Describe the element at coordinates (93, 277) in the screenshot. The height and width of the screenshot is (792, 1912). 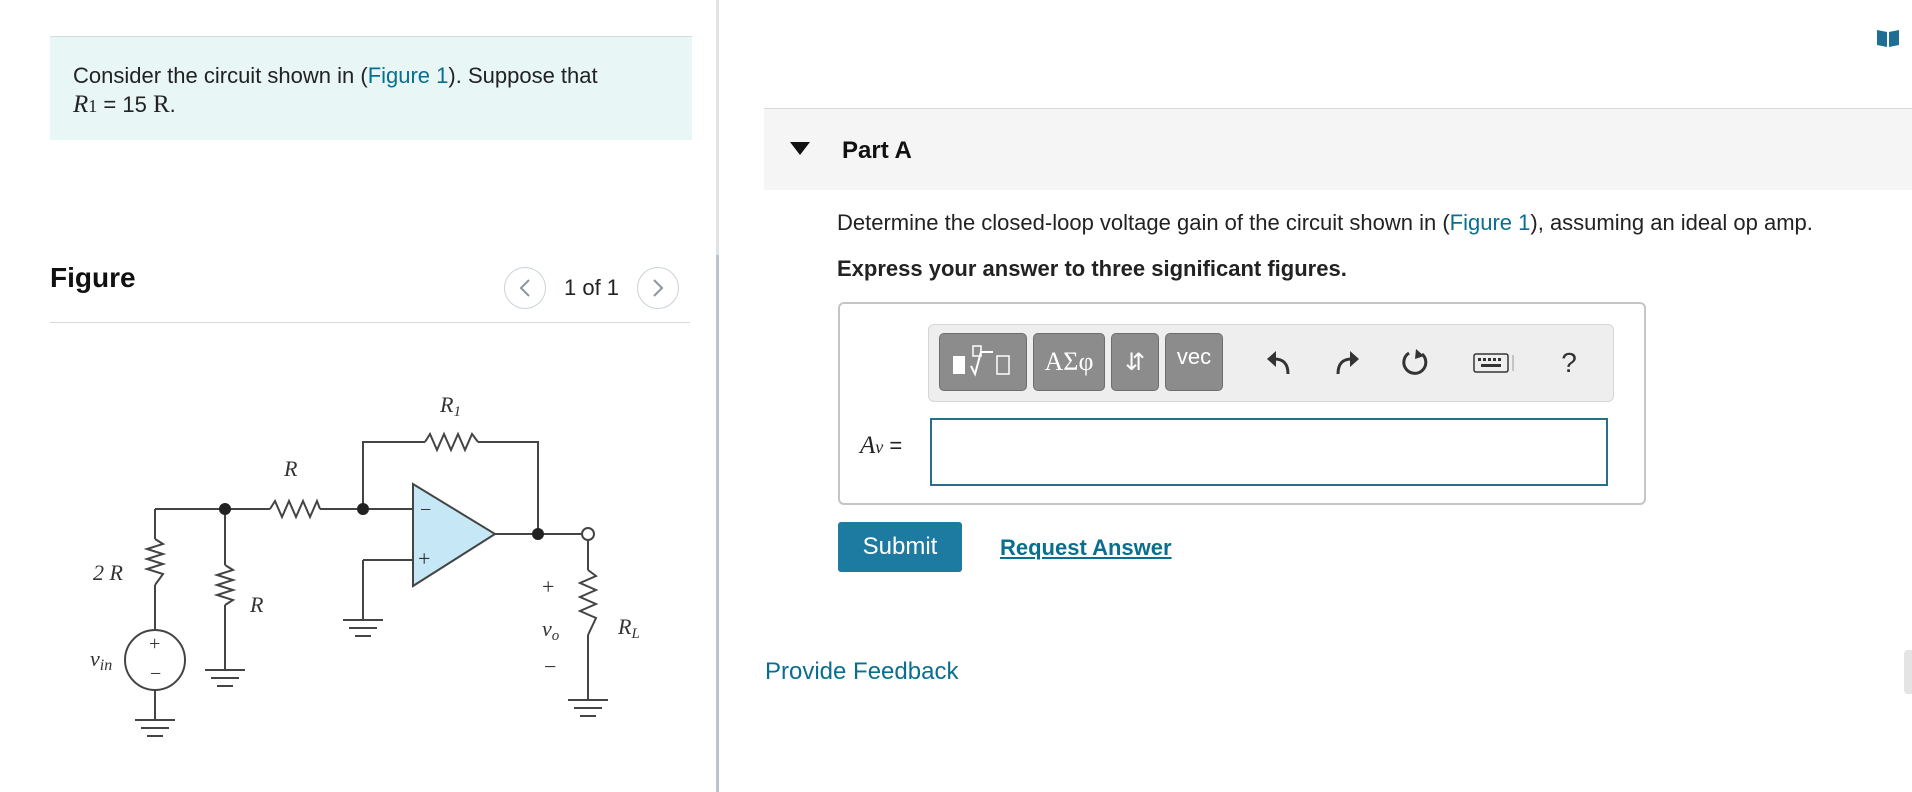
I see `figure-title: Figure` at that location.